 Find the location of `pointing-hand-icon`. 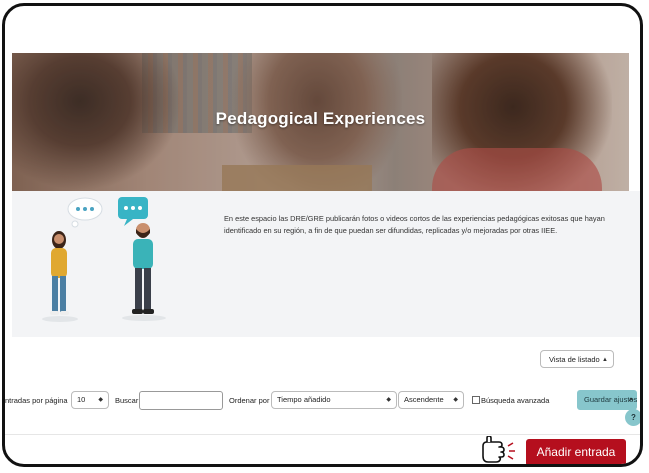

pointing-hand-icon is located at coordinates (498, 449).